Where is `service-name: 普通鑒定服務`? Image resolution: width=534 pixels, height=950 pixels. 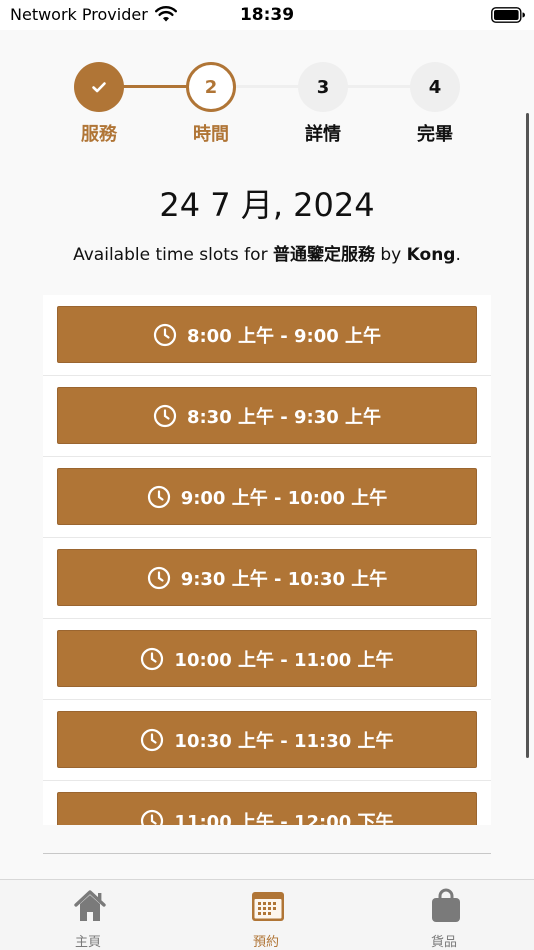
service-name: 普通鑒定服務 is located at coordinates (323, 255).